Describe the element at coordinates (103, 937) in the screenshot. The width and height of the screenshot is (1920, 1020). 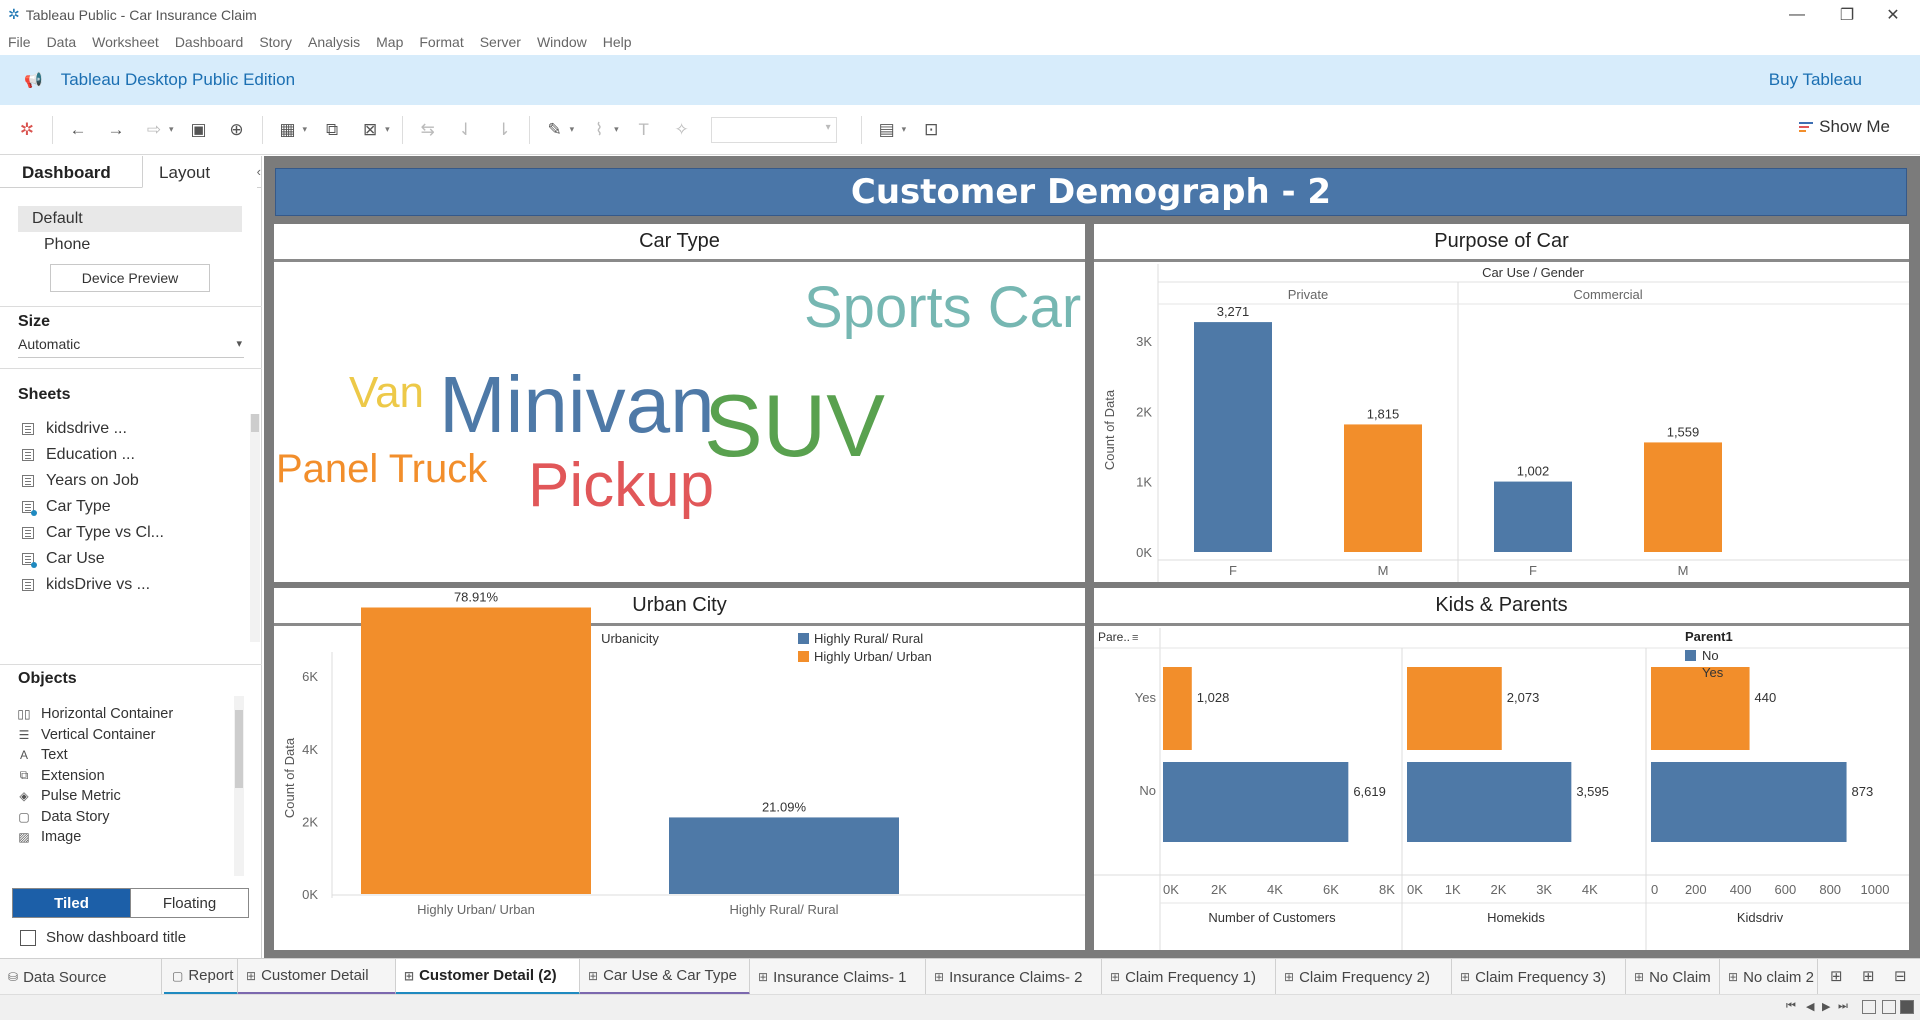
I see `show-dashboard-title-option: Show dashboard title` at that location.